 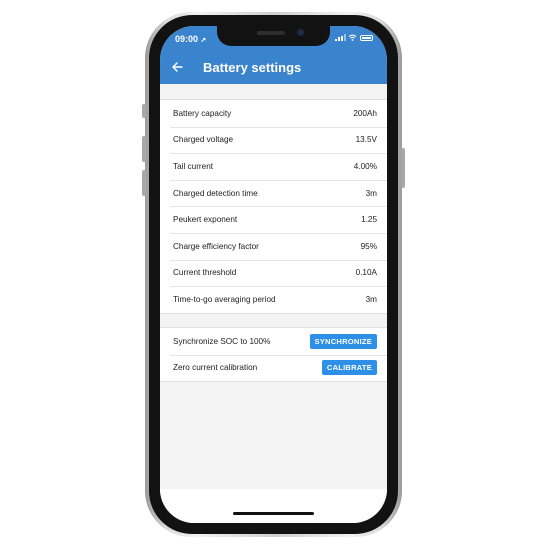 I want to click on volume-up-button, so click(x=144, y=149).